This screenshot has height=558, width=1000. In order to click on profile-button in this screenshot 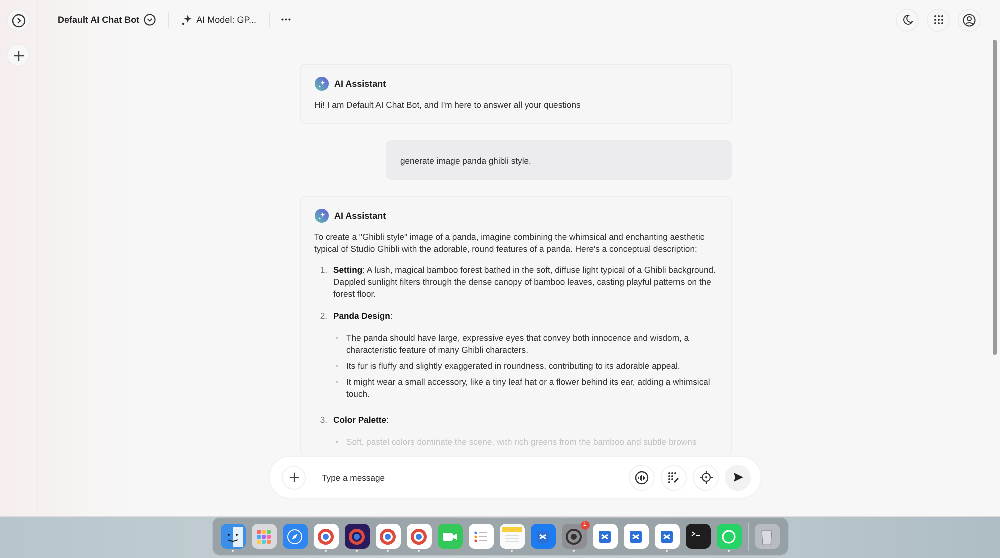, I will do `click(969, 20)`.